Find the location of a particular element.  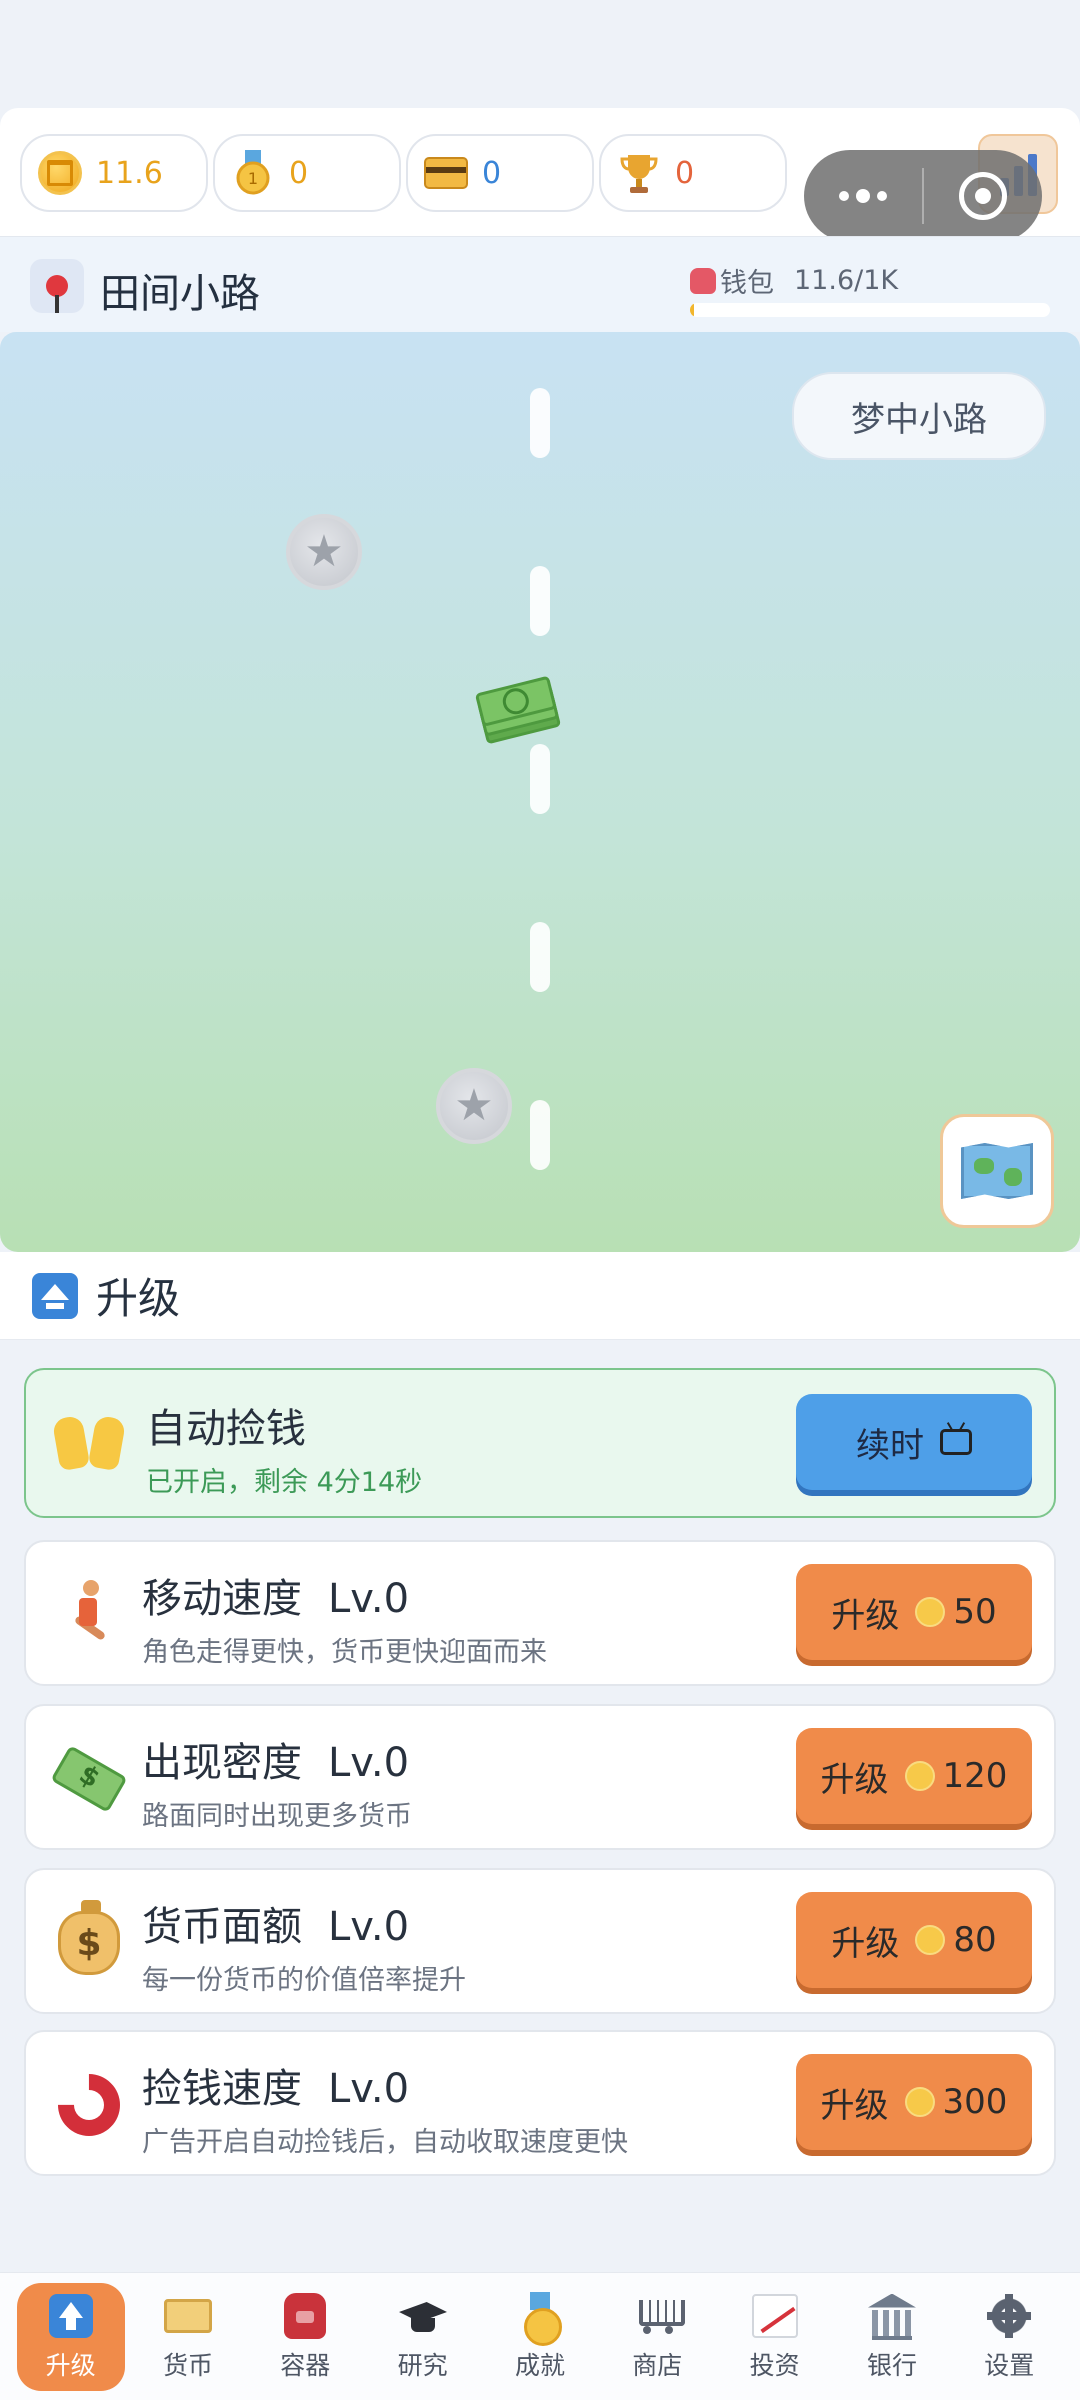

section-title: 升级 is located at coordinates (138, 1298).